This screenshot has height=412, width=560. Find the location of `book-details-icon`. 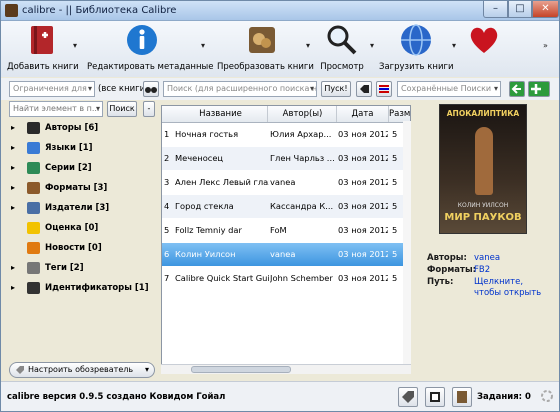

book-details-icon is located at coordinates (462, 397).